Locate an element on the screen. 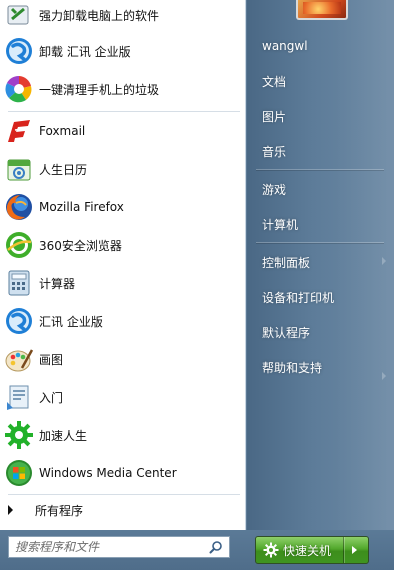  program-label: 入门 is located at coordinates (51, 397).